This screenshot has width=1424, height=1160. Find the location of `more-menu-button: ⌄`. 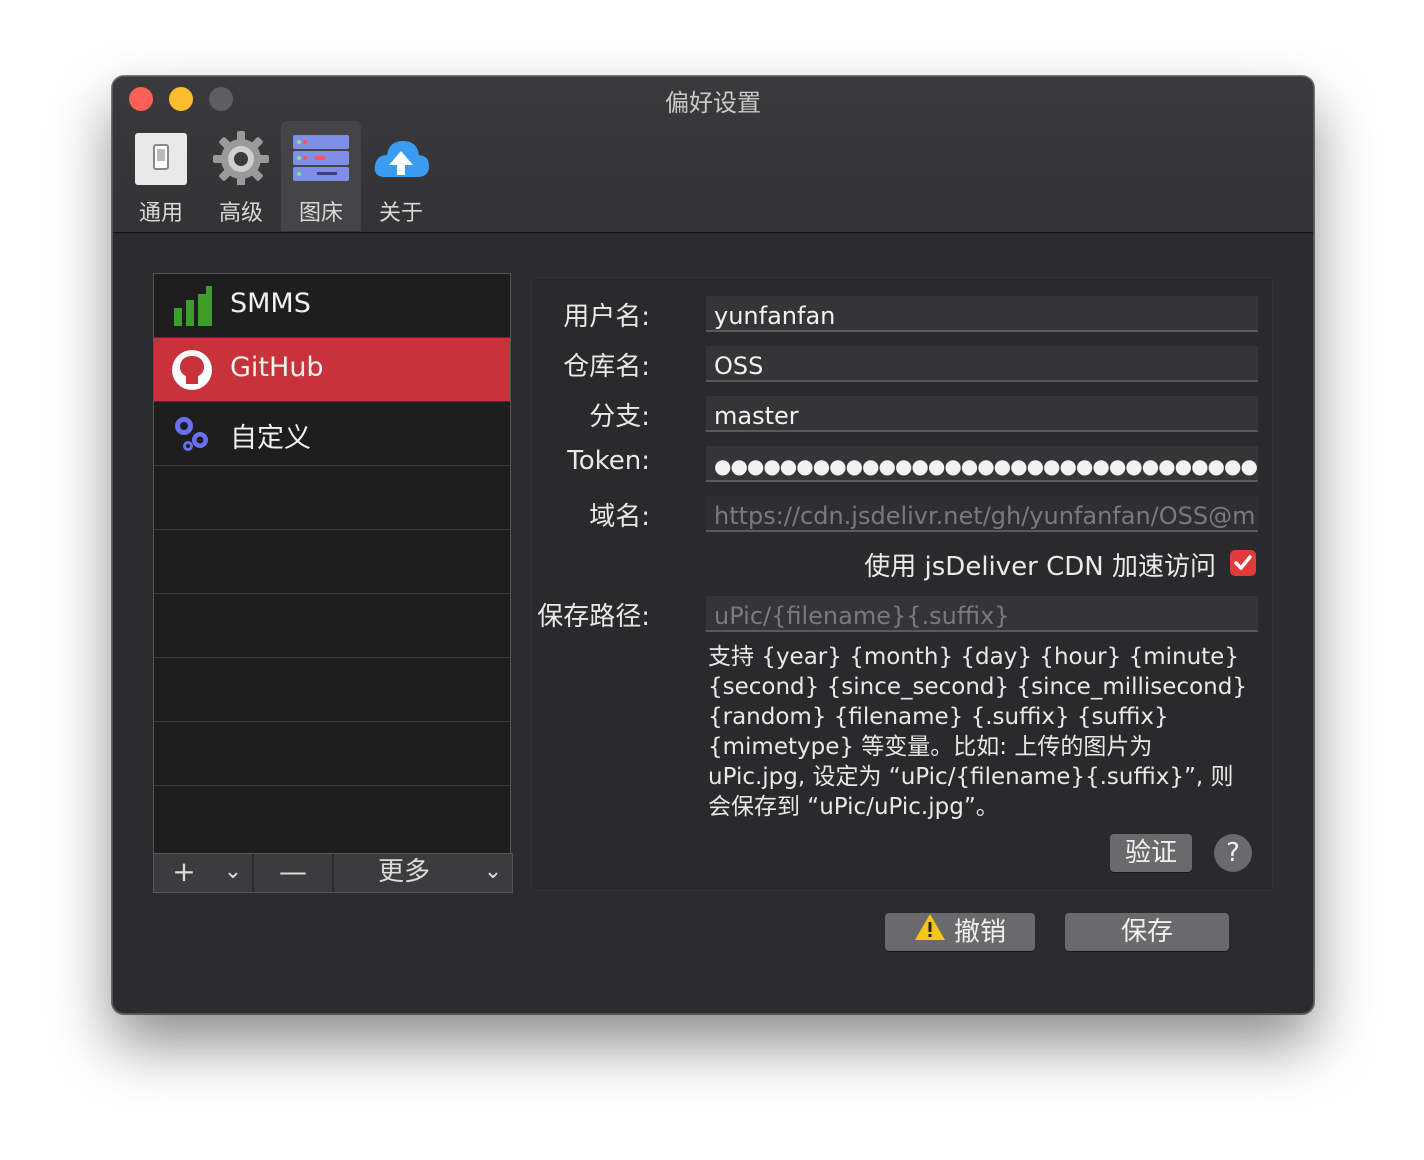

more-menu-button: ⌄ is located at coordinates (493, 873).